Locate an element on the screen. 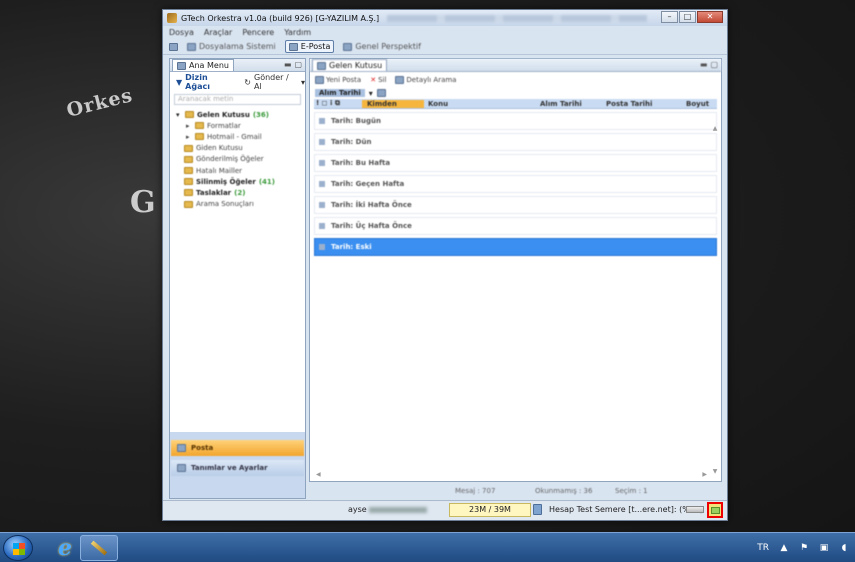 Image resolution: width=855 pixels, height=562 pixels. column-received: Alım Tarihi is located at coordinates (561, 104).